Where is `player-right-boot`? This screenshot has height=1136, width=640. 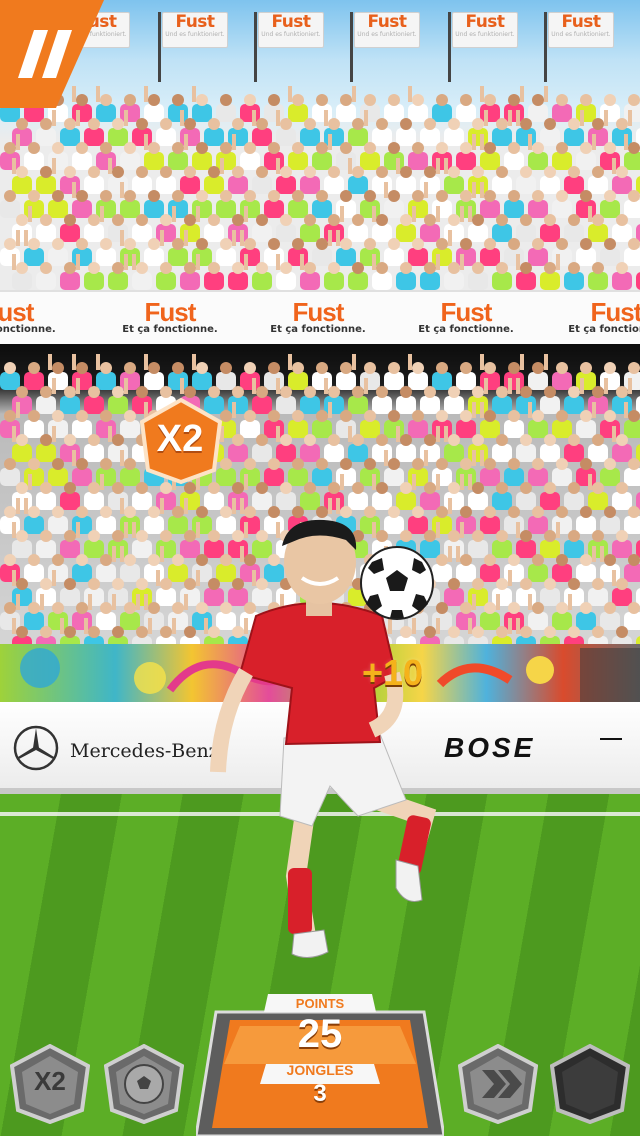 player-right-boot is located at coordinates (409, 880).